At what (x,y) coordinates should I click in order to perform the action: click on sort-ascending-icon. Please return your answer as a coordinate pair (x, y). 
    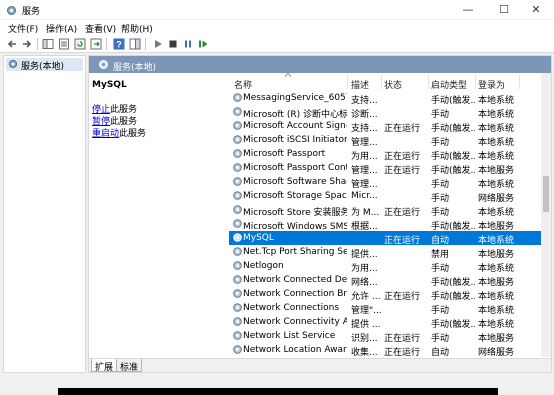
    Looking at the image, I should click on (288, 75).